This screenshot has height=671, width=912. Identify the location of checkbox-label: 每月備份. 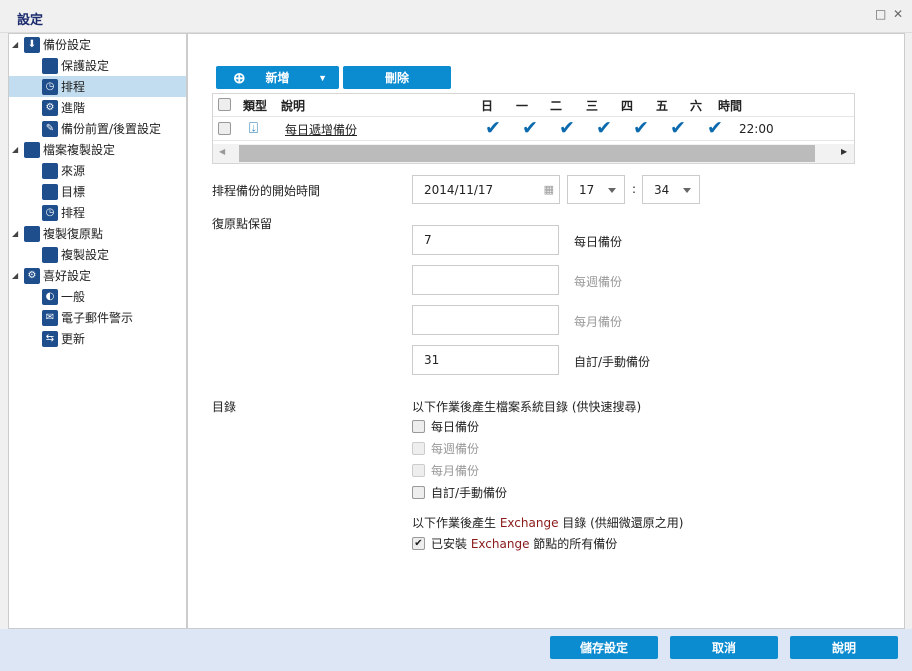
(455, 471).